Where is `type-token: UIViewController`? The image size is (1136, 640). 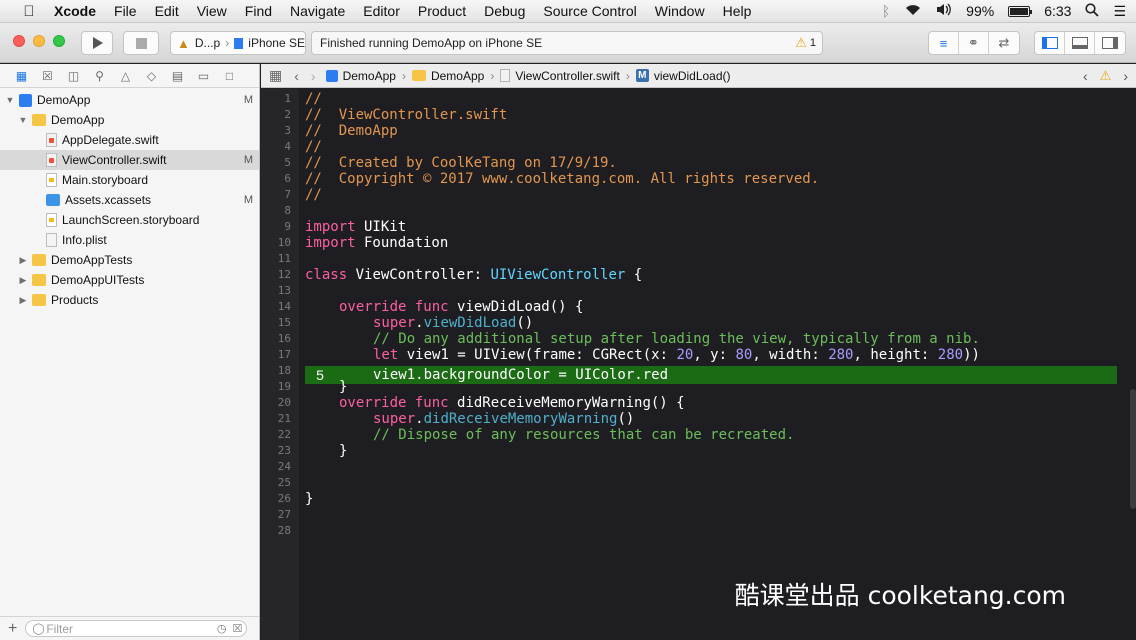 type-token: UIViewController is located at coordinates (558, 275).